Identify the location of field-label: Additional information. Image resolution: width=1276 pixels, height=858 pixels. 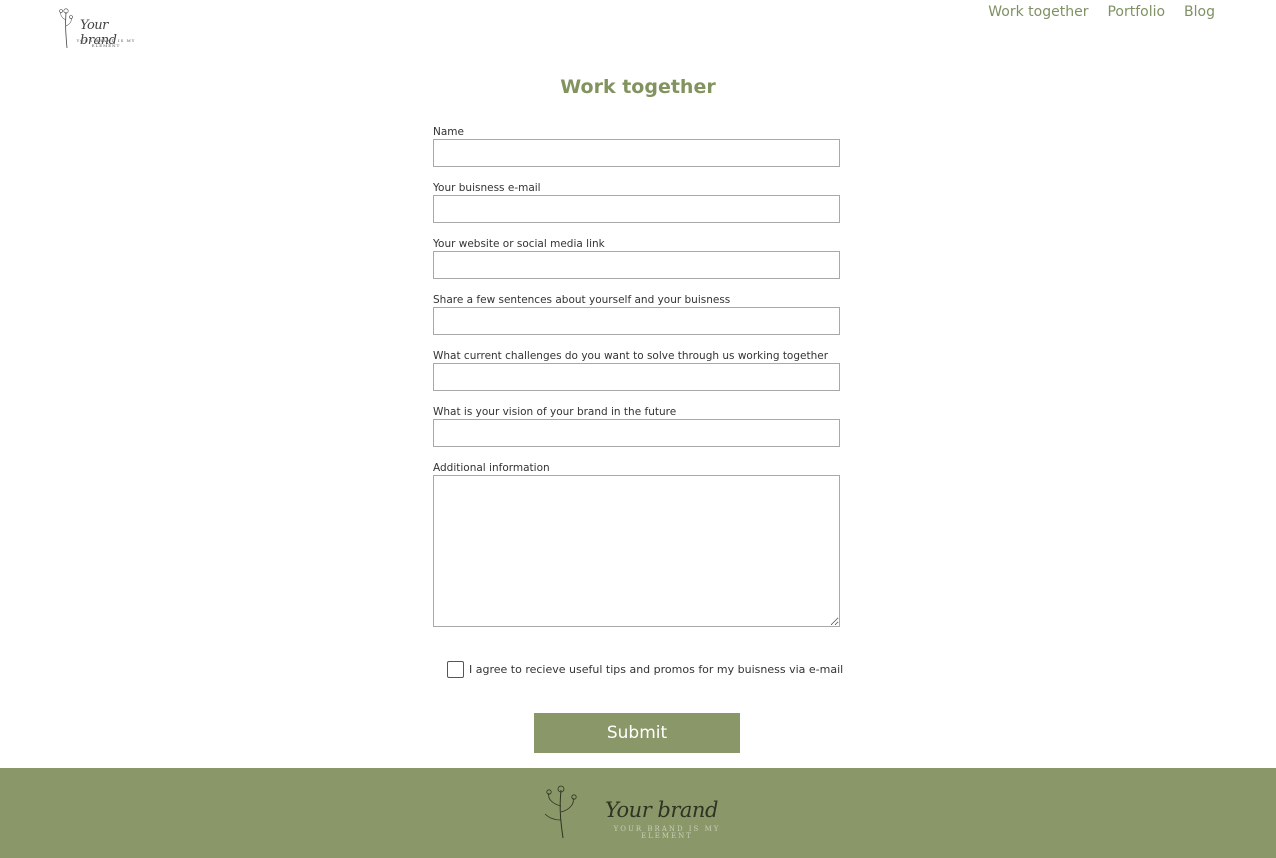
(491, 468).